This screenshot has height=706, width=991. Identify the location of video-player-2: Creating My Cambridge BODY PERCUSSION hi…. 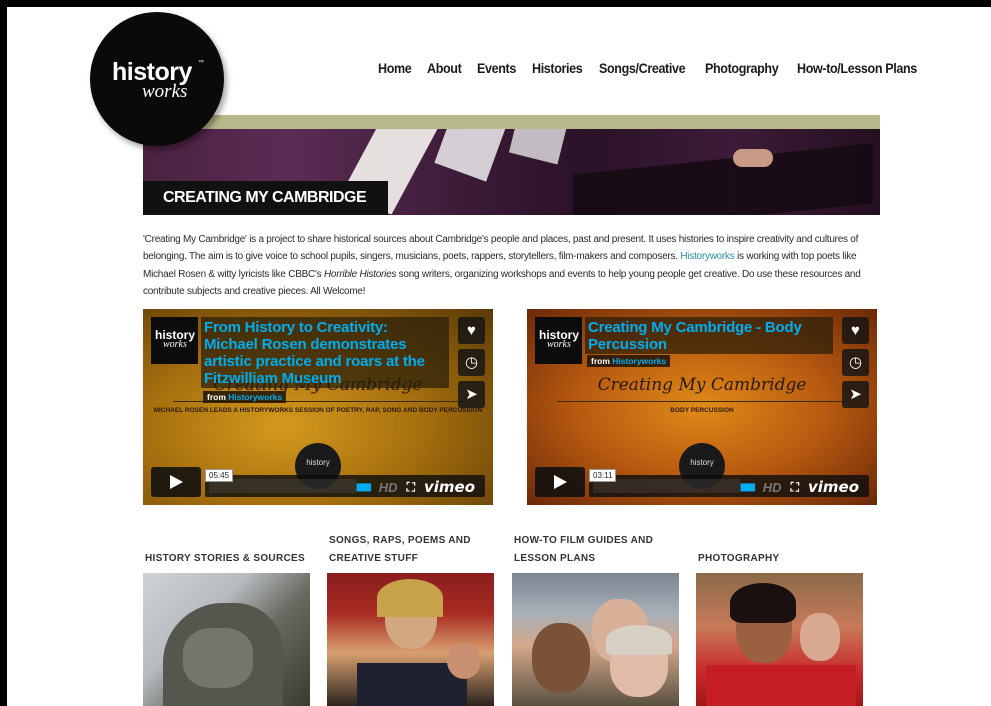
(702, 407).